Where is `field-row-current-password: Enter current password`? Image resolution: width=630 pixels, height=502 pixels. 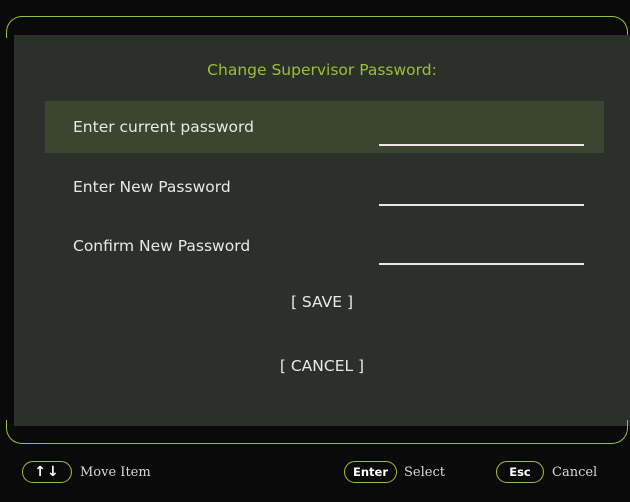 field-row-current-password: Enter current password is located at coordinates (324, 127).